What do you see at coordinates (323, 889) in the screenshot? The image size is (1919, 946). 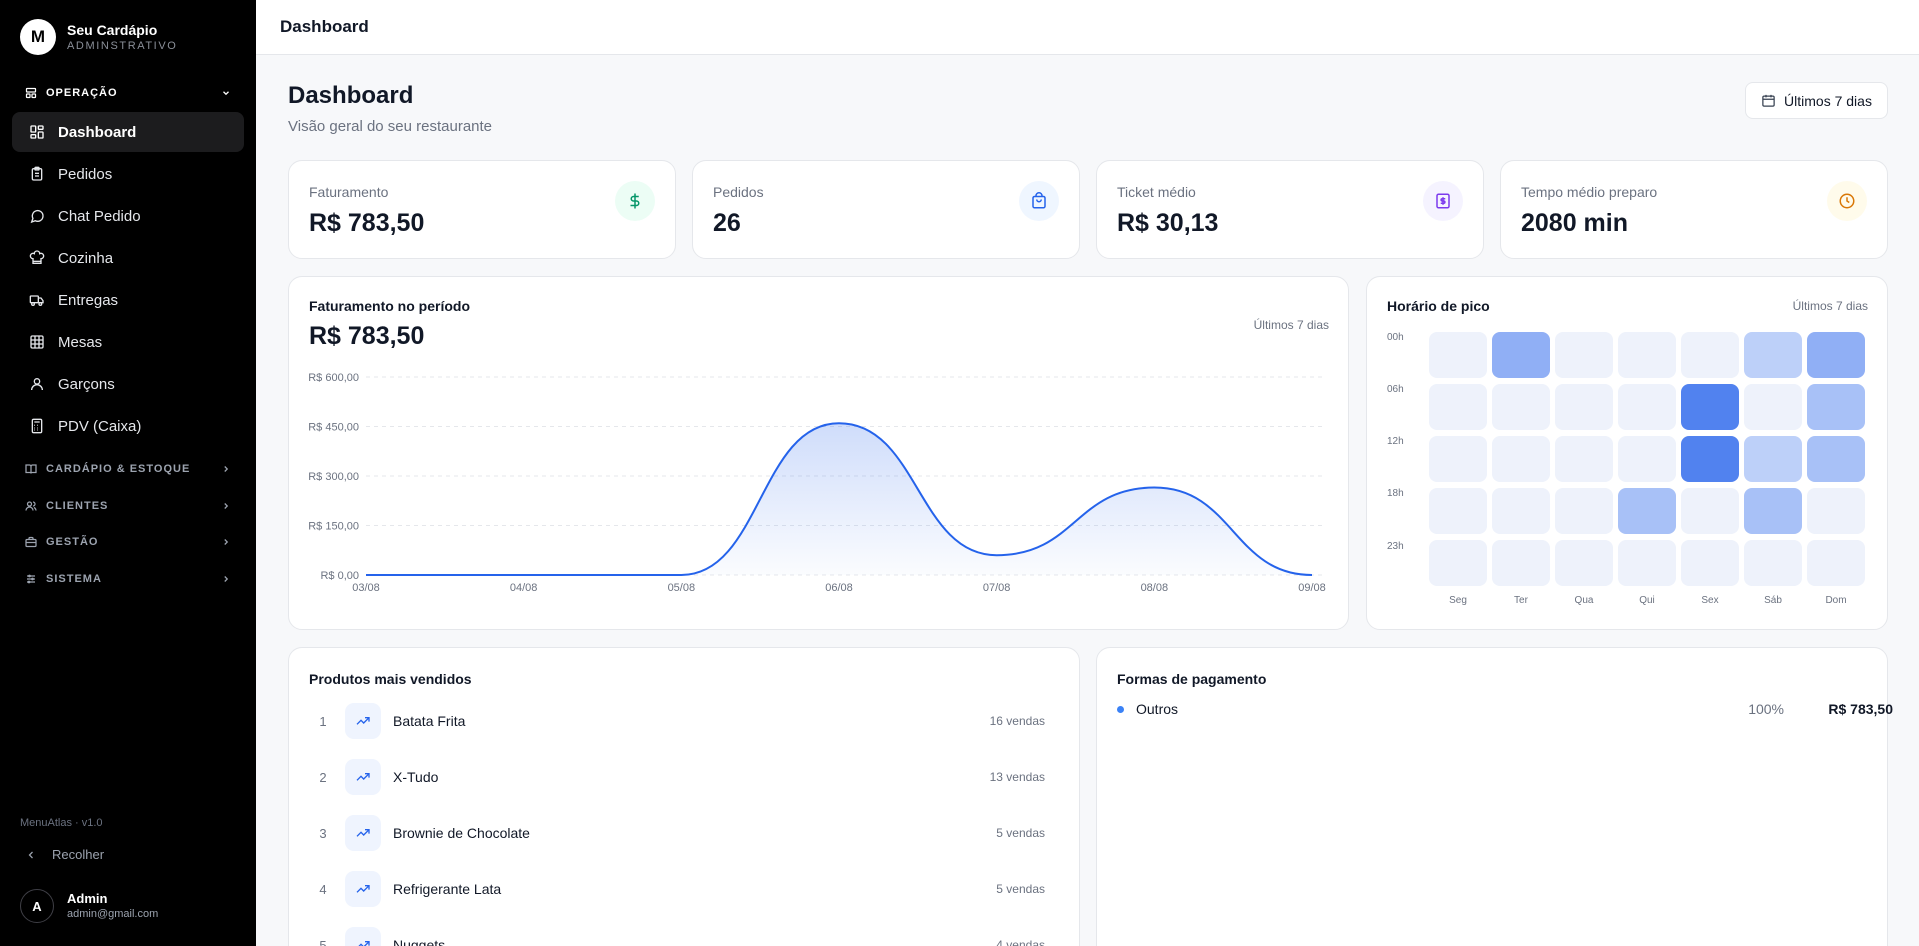 I see `product-rank: 4` at bounding box center [323, 889].